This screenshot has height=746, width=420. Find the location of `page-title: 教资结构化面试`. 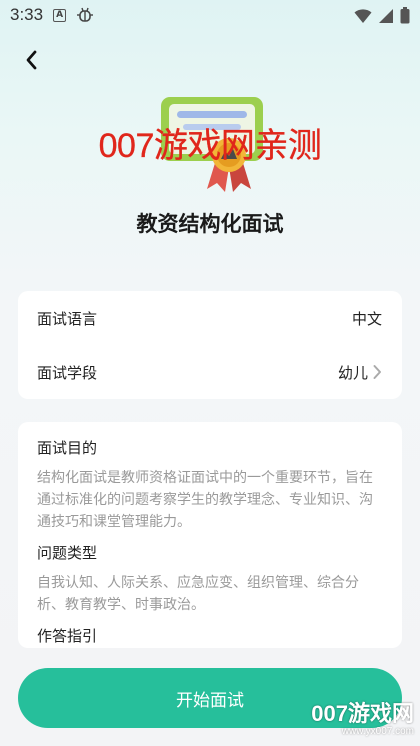

page-title: 教资结构化面试 is located at coordinates (210, 224).